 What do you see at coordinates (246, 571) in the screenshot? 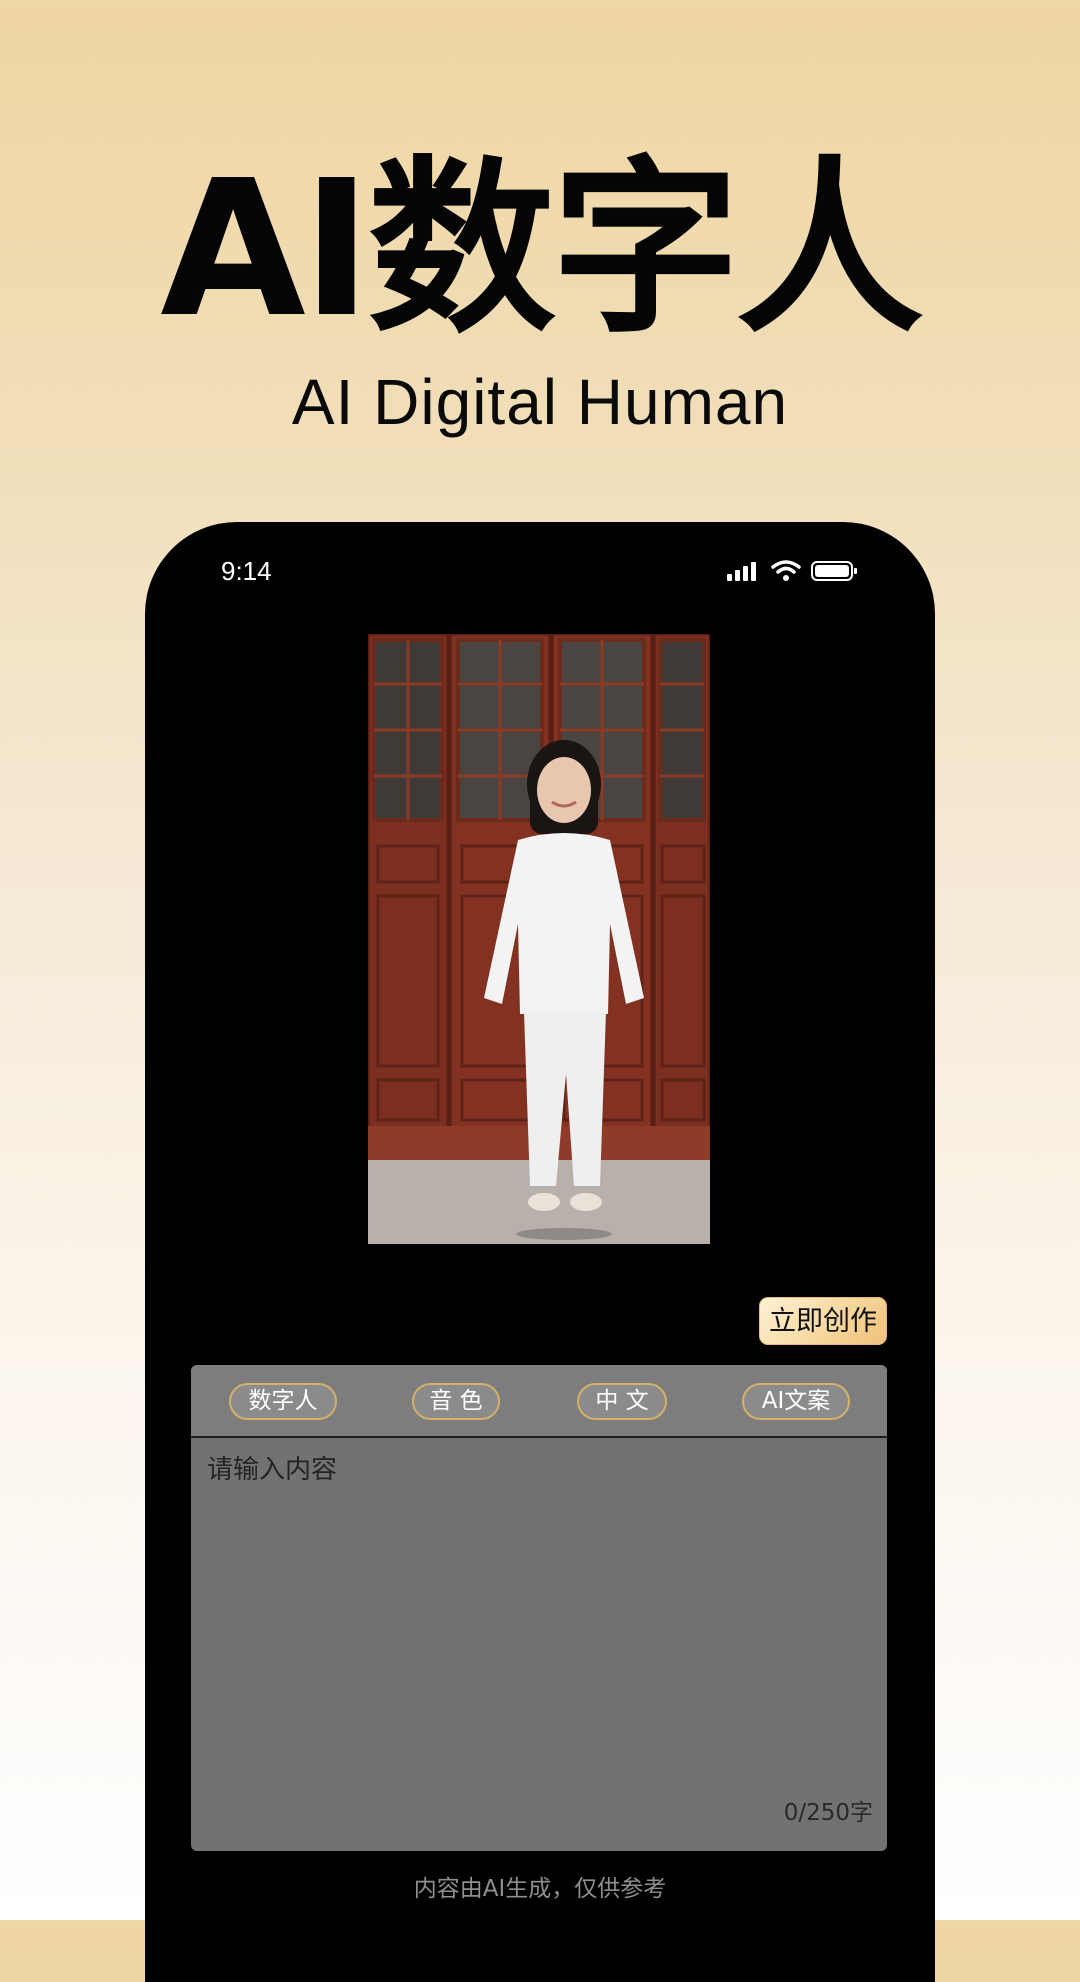
I see `status-time: 9:14` at bounding box center [246, 571].